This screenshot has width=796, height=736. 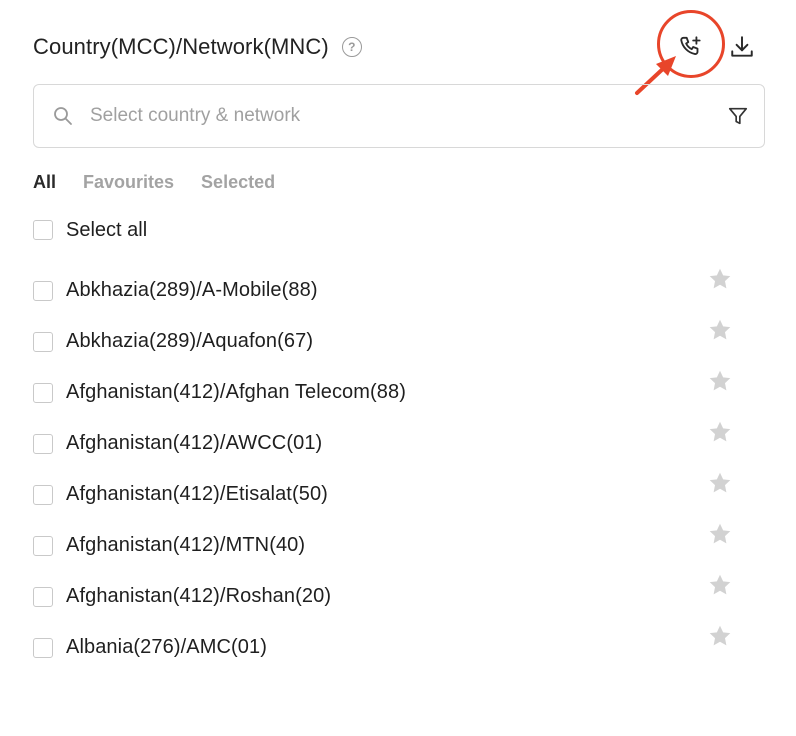 I want to click on tab-selected: Selected, so click(x=238, y=182).